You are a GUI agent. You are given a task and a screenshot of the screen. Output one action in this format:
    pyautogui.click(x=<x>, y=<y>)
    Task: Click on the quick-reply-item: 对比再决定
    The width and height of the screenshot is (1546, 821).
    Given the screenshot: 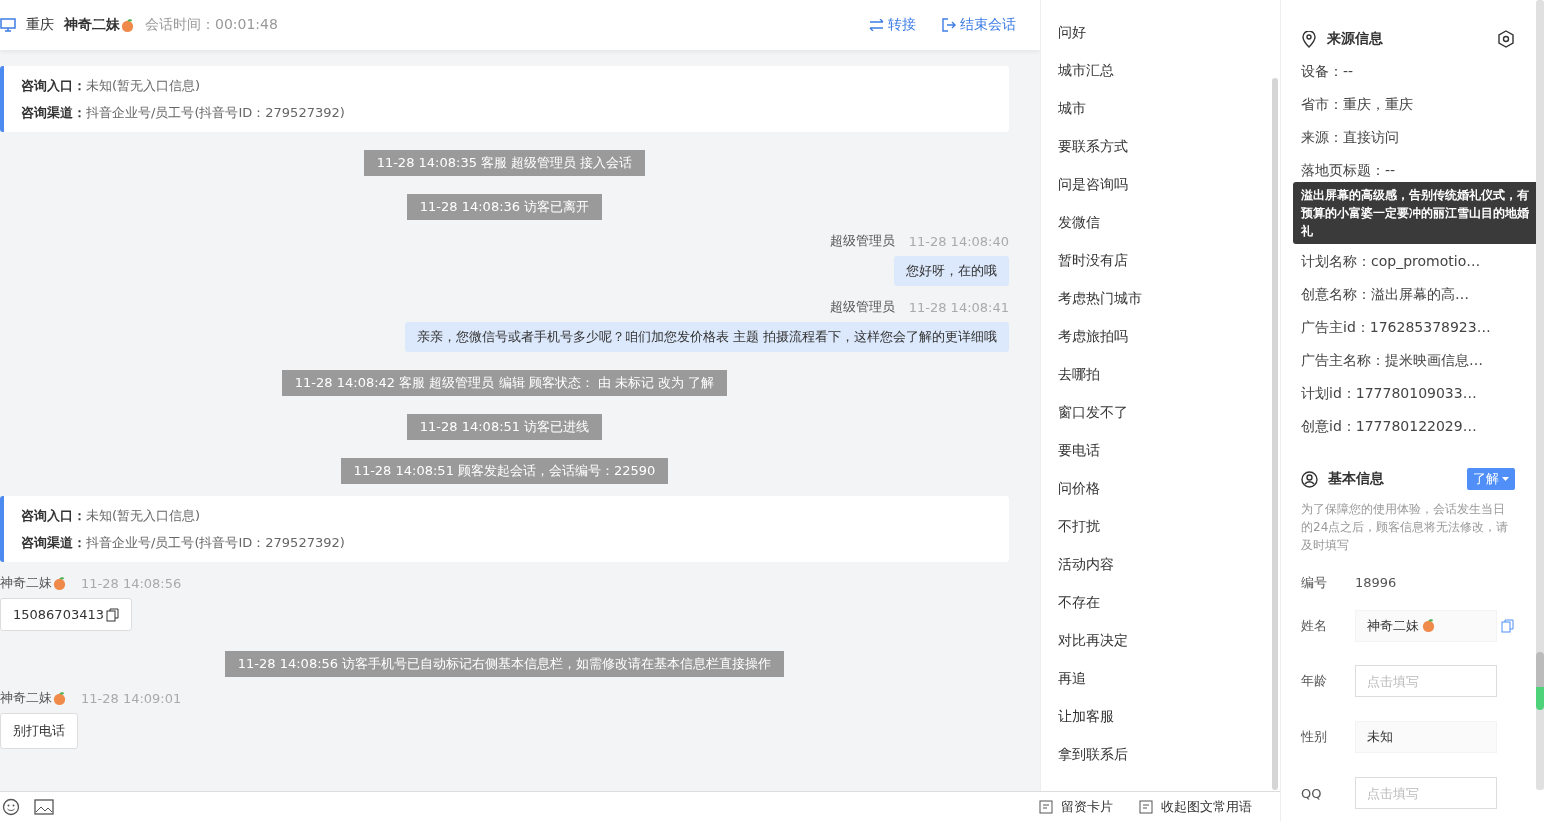 What is the action you would take?
    pyautogui.click(x=1169, y=651)
    